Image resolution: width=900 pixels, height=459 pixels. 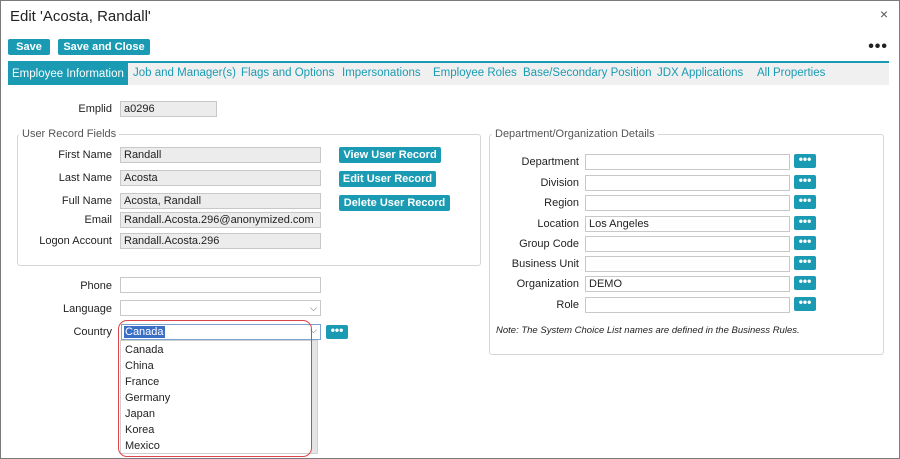 What do you see at coordinates (220, 285) in the screenshot?
I see `phone-input` at bounding box center [220, 285].